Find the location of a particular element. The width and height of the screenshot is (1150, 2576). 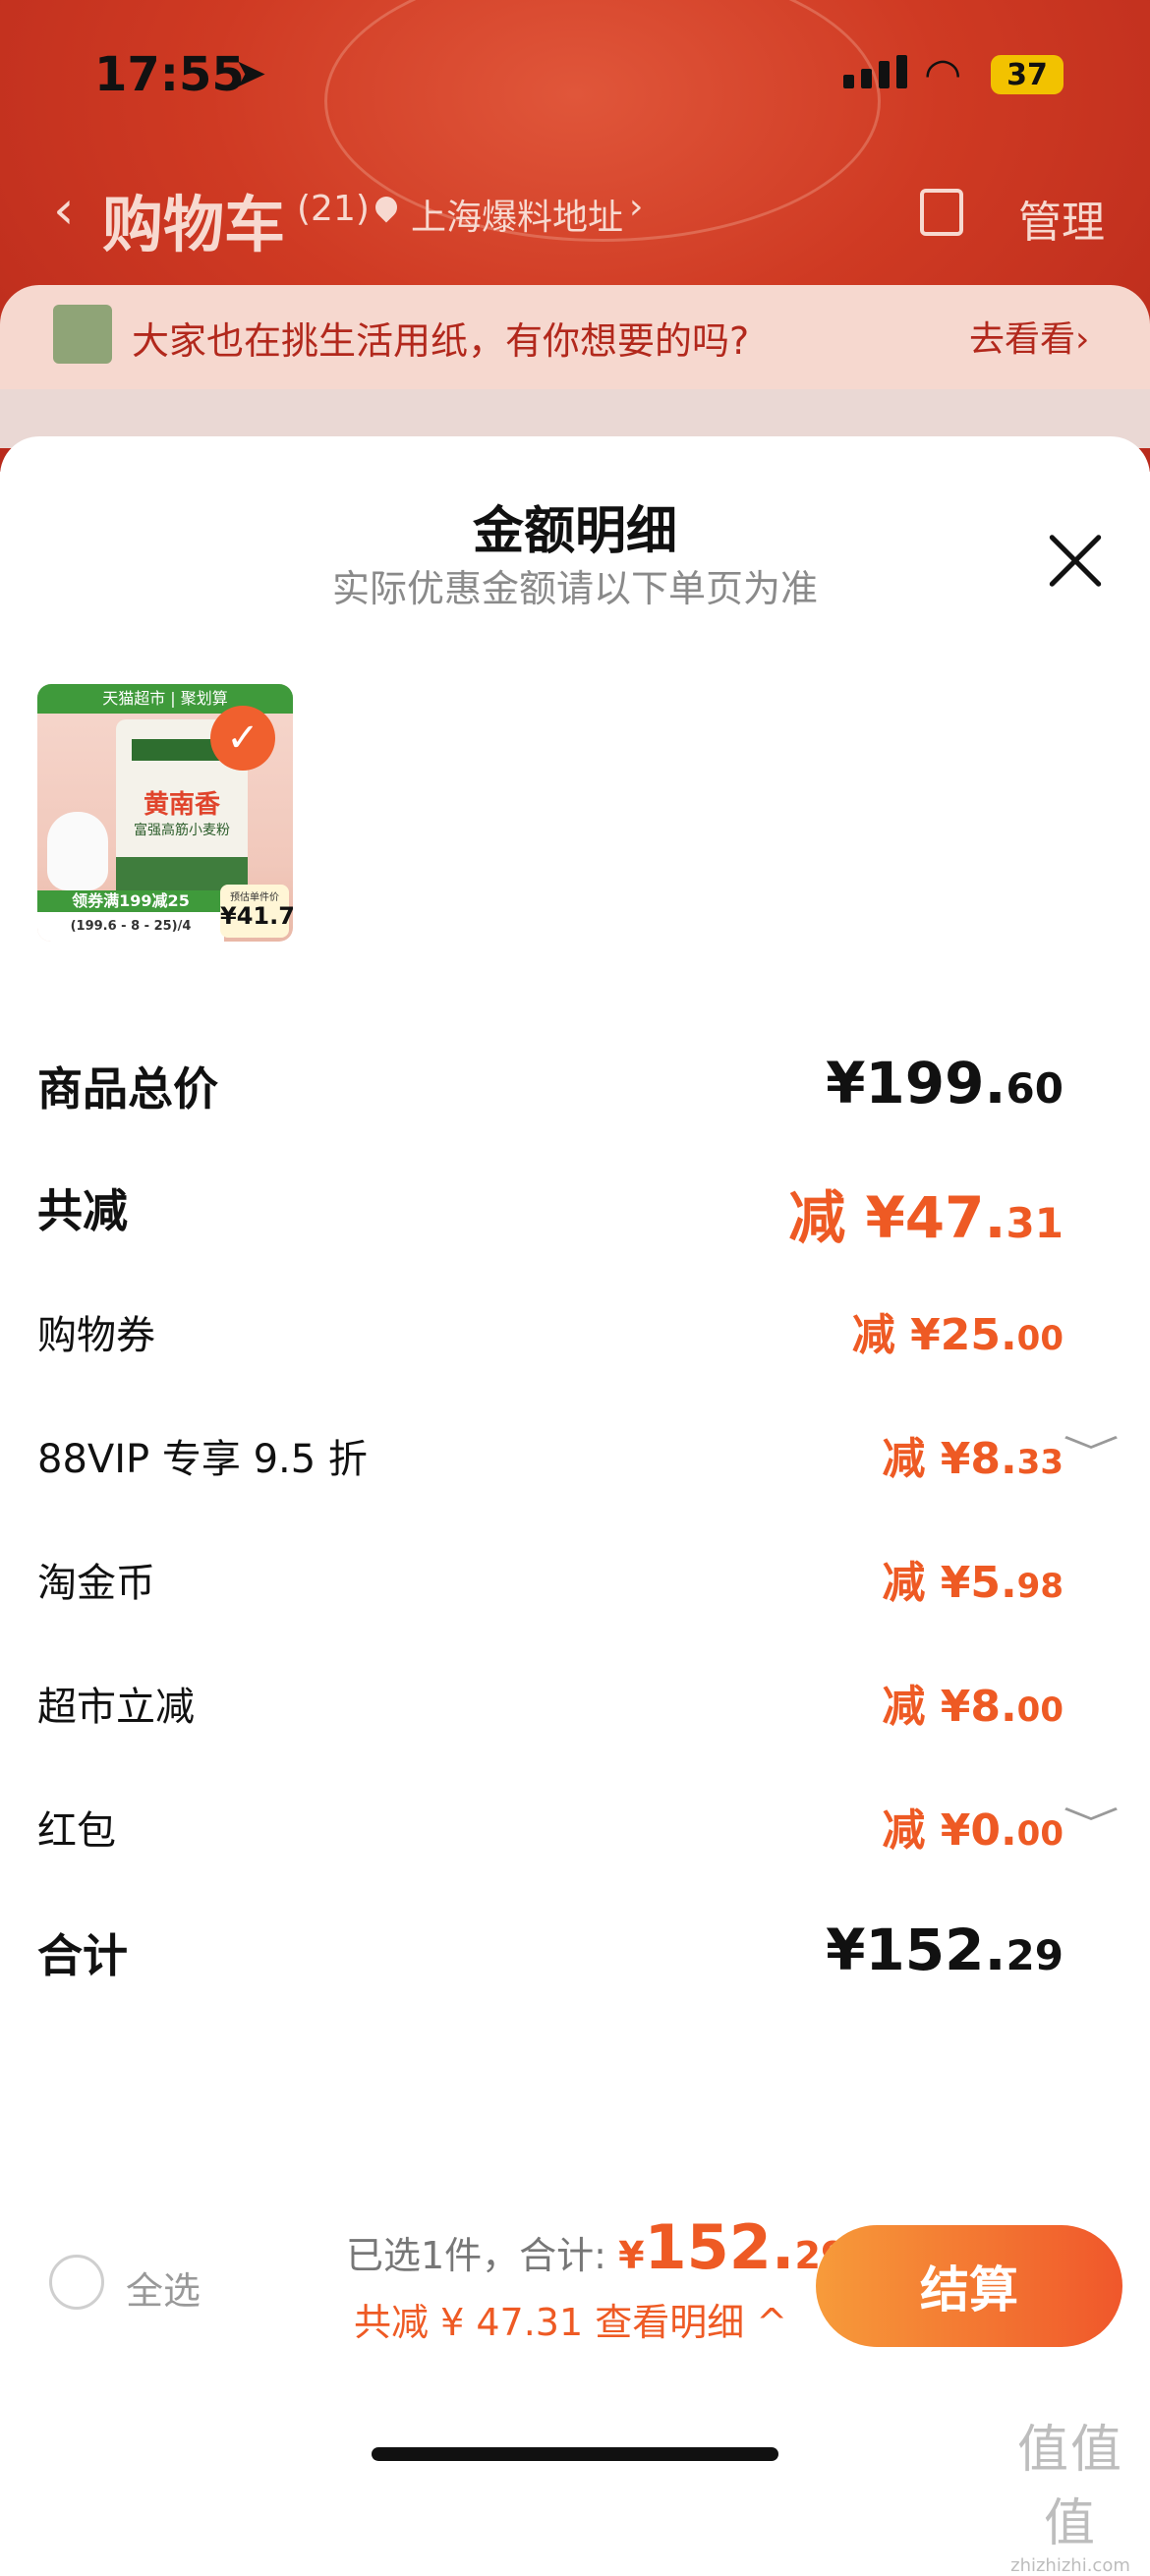

sum-value: ¥152.29 is located at coordinates (945, 1950).